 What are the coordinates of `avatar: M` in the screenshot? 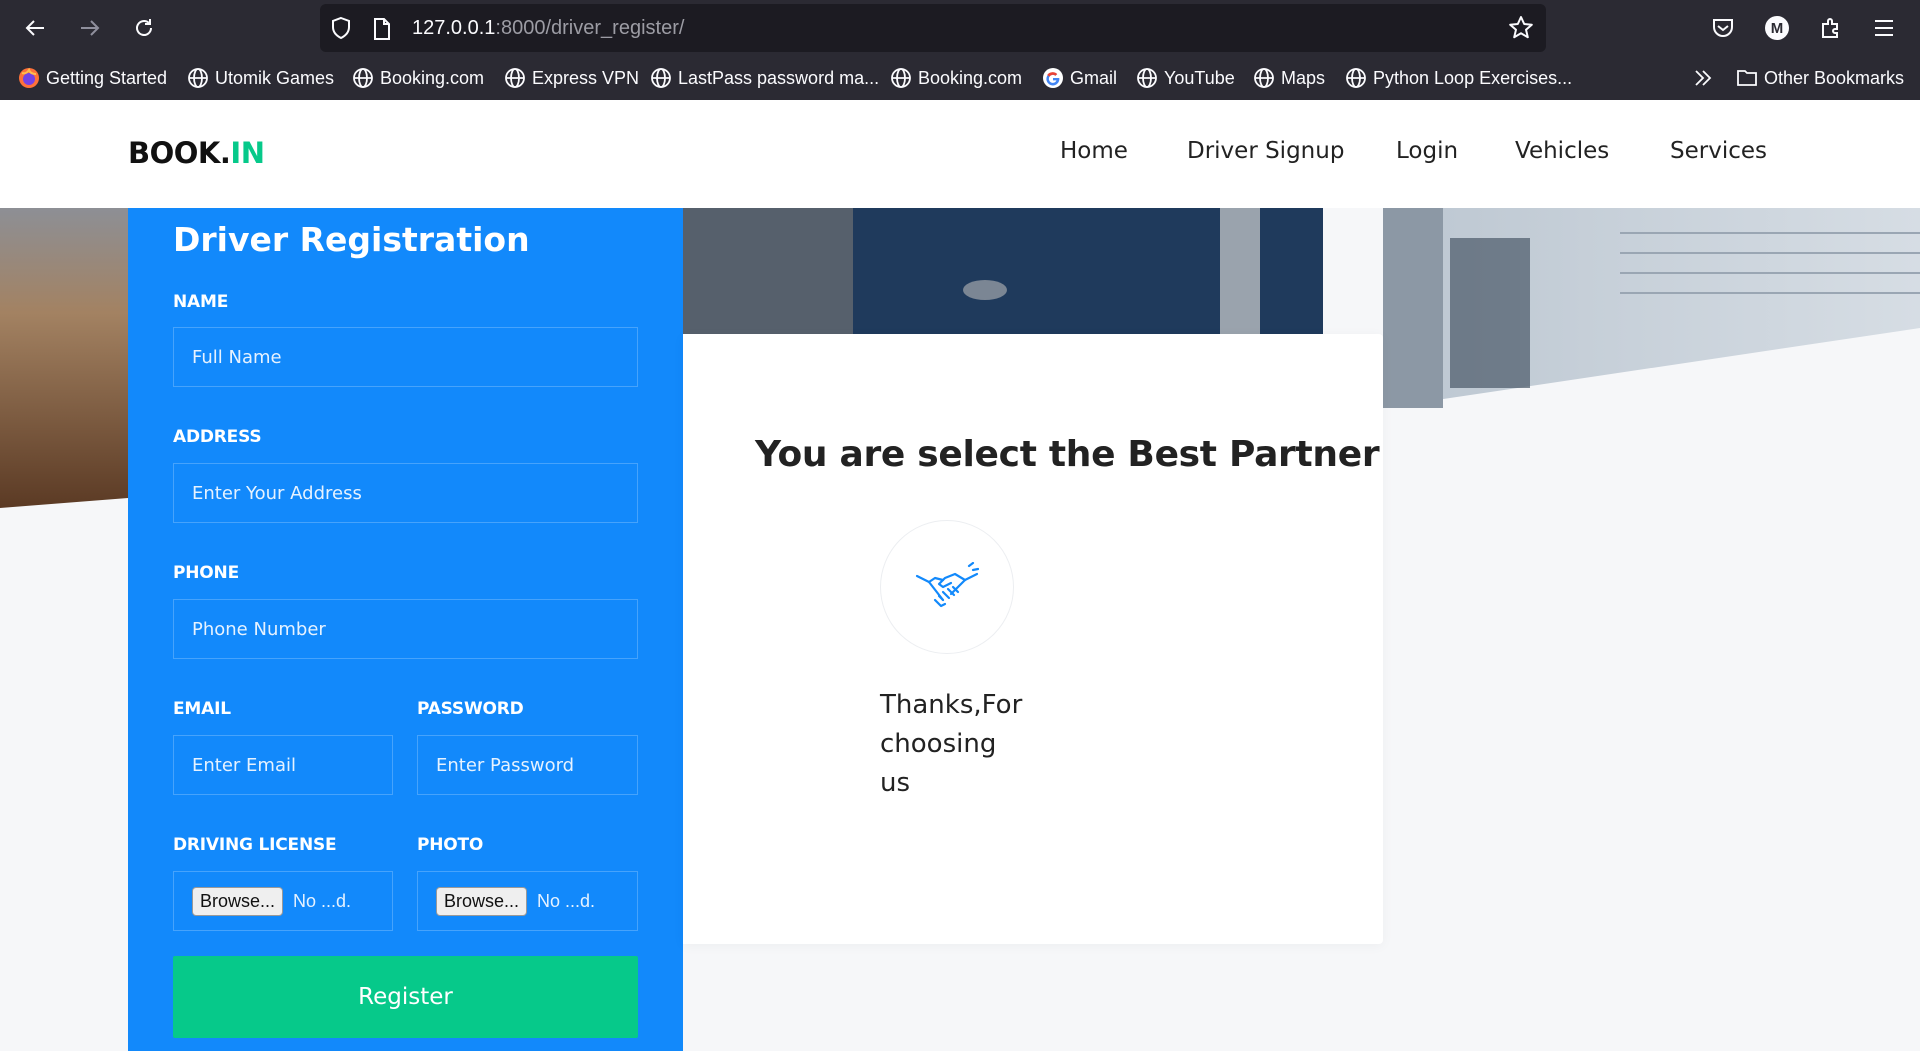 It's located at (1777, 28).